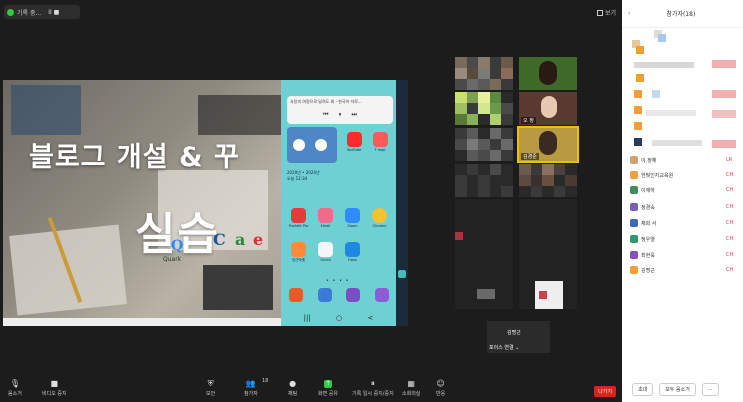  What do you see at coordinates (307, 318) in the screenshot?
I see `recent-apps-icon: |||` at bounding box center [307, 318].